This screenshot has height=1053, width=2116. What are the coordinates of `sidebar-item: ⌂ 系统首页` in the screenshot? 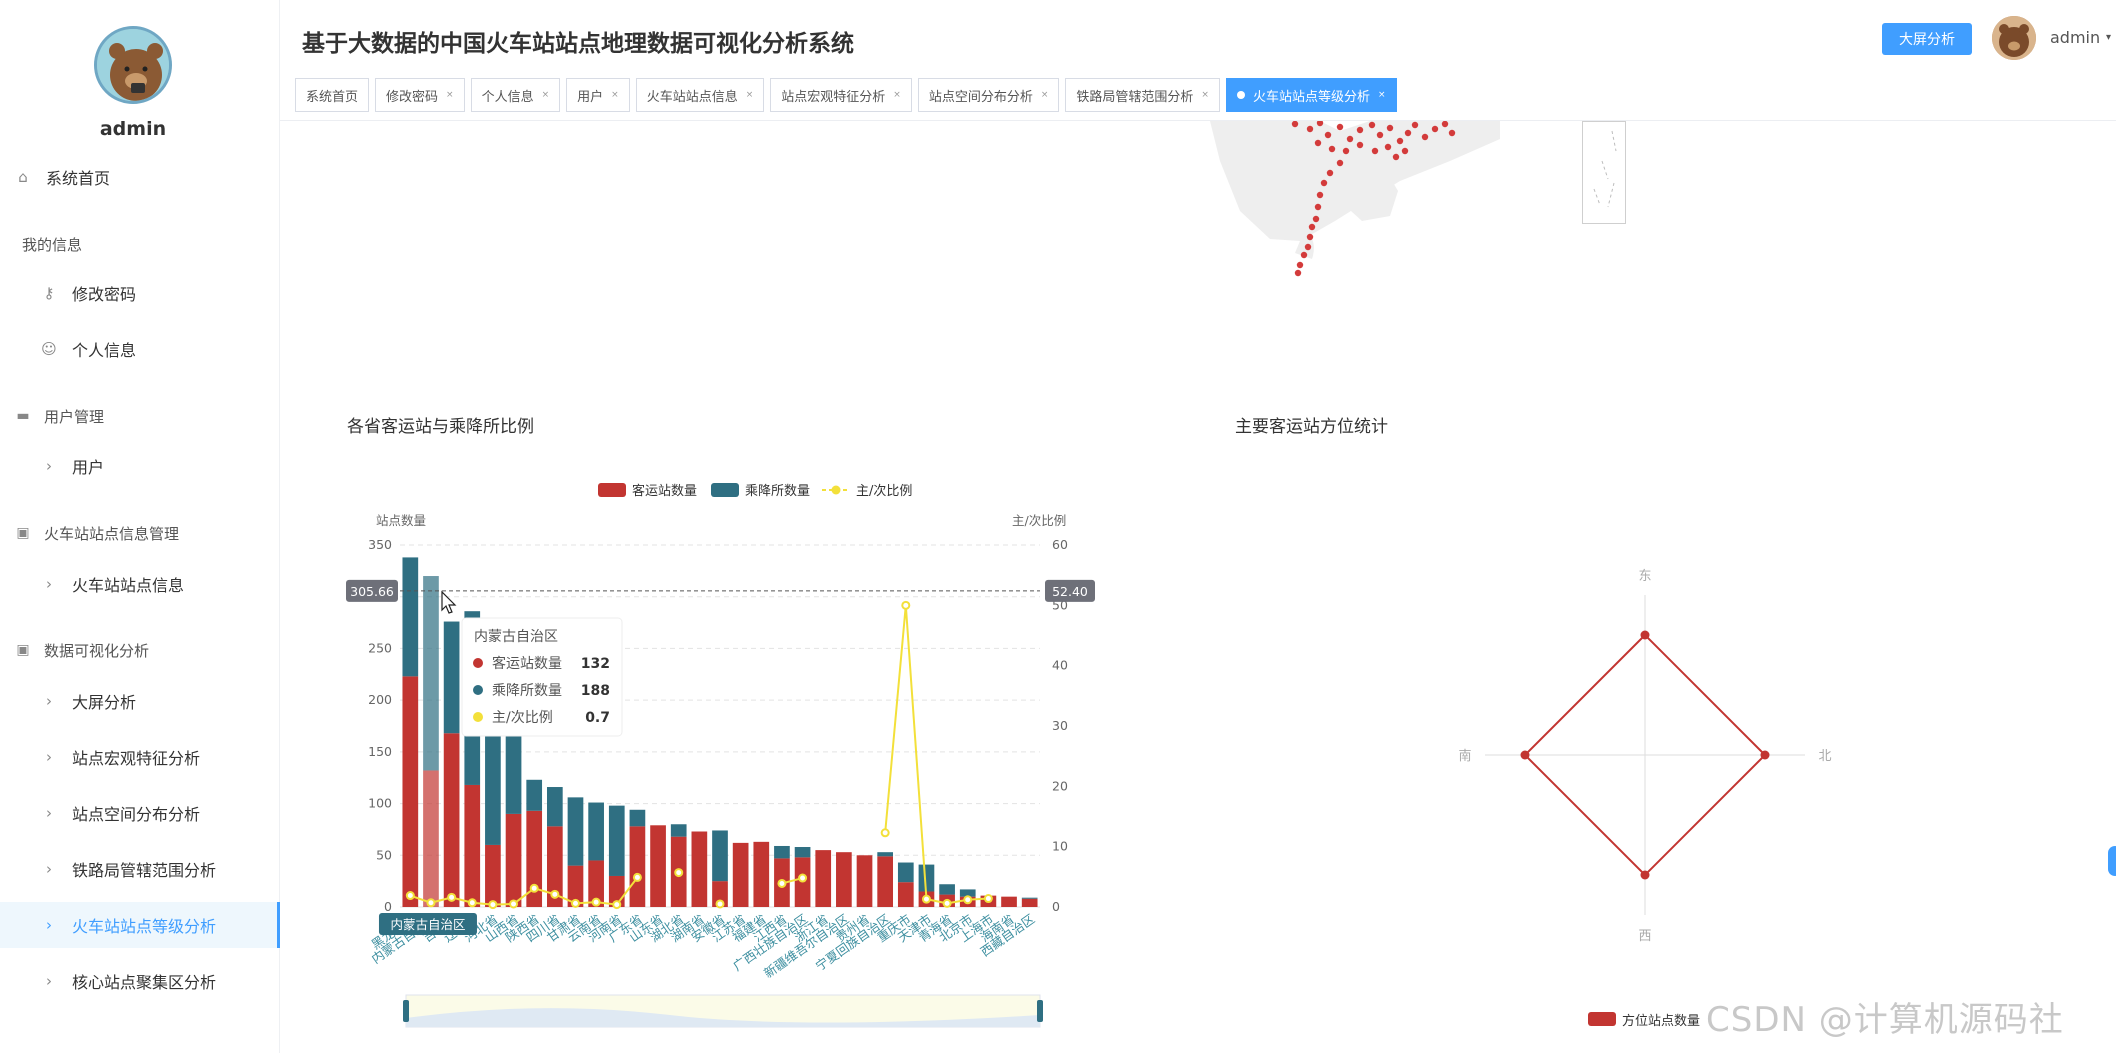 It's located at (140, 177).